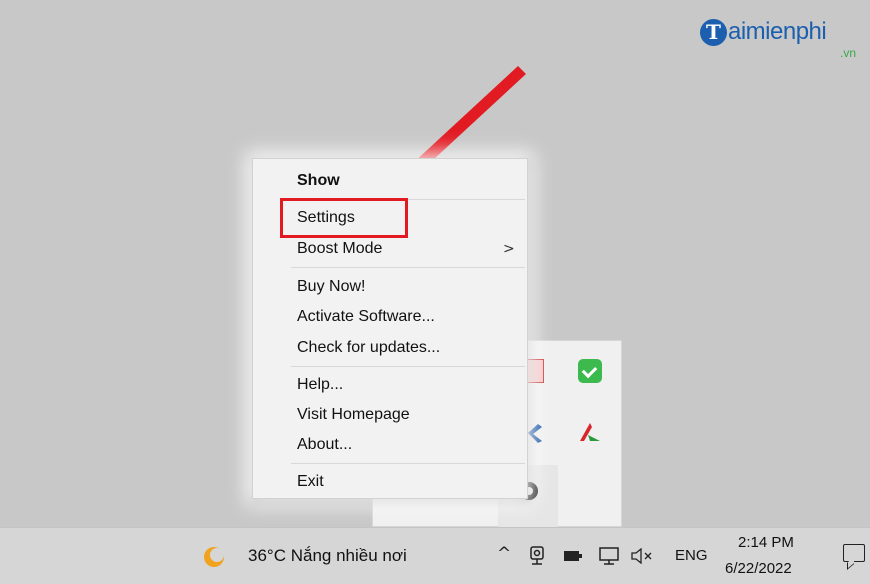 This screenshot has height=584, width=870. What do you see at coordinates (713, 32) in the screenshot?
I see `logo-initial: T` at bounding box center [713, 32].